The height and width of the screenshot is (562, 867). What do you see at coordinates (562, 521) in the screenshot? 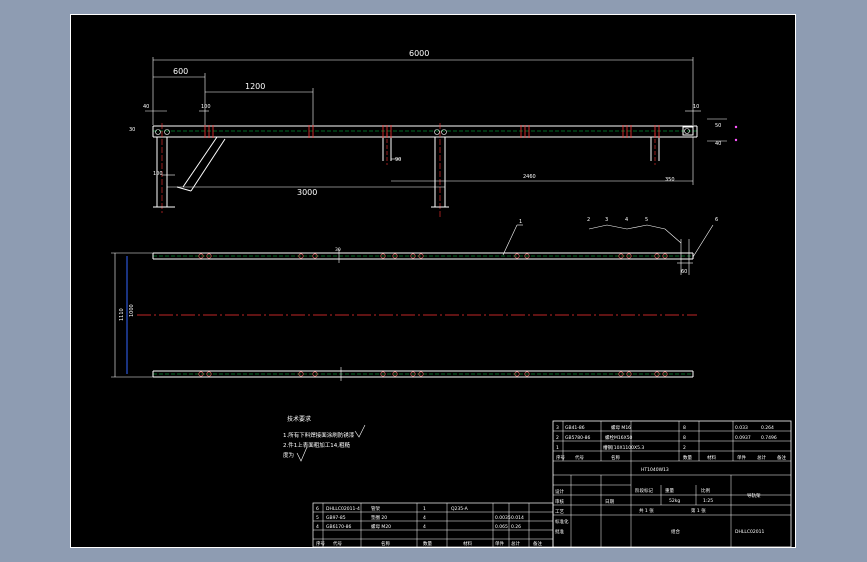
I see `tb-standard: 标准化` at bounding box center [562, 521].